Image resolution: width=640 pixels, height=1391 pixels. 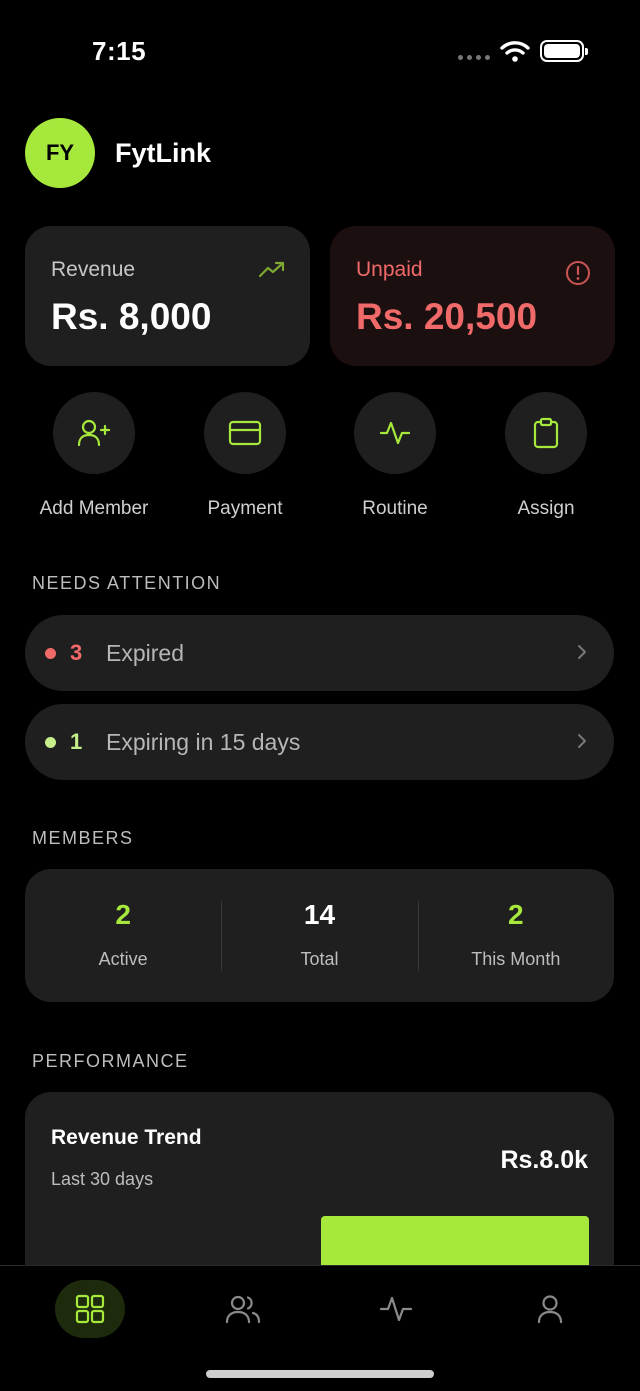 I want to click on alert-circle-icon, so click(x=578, y=273).